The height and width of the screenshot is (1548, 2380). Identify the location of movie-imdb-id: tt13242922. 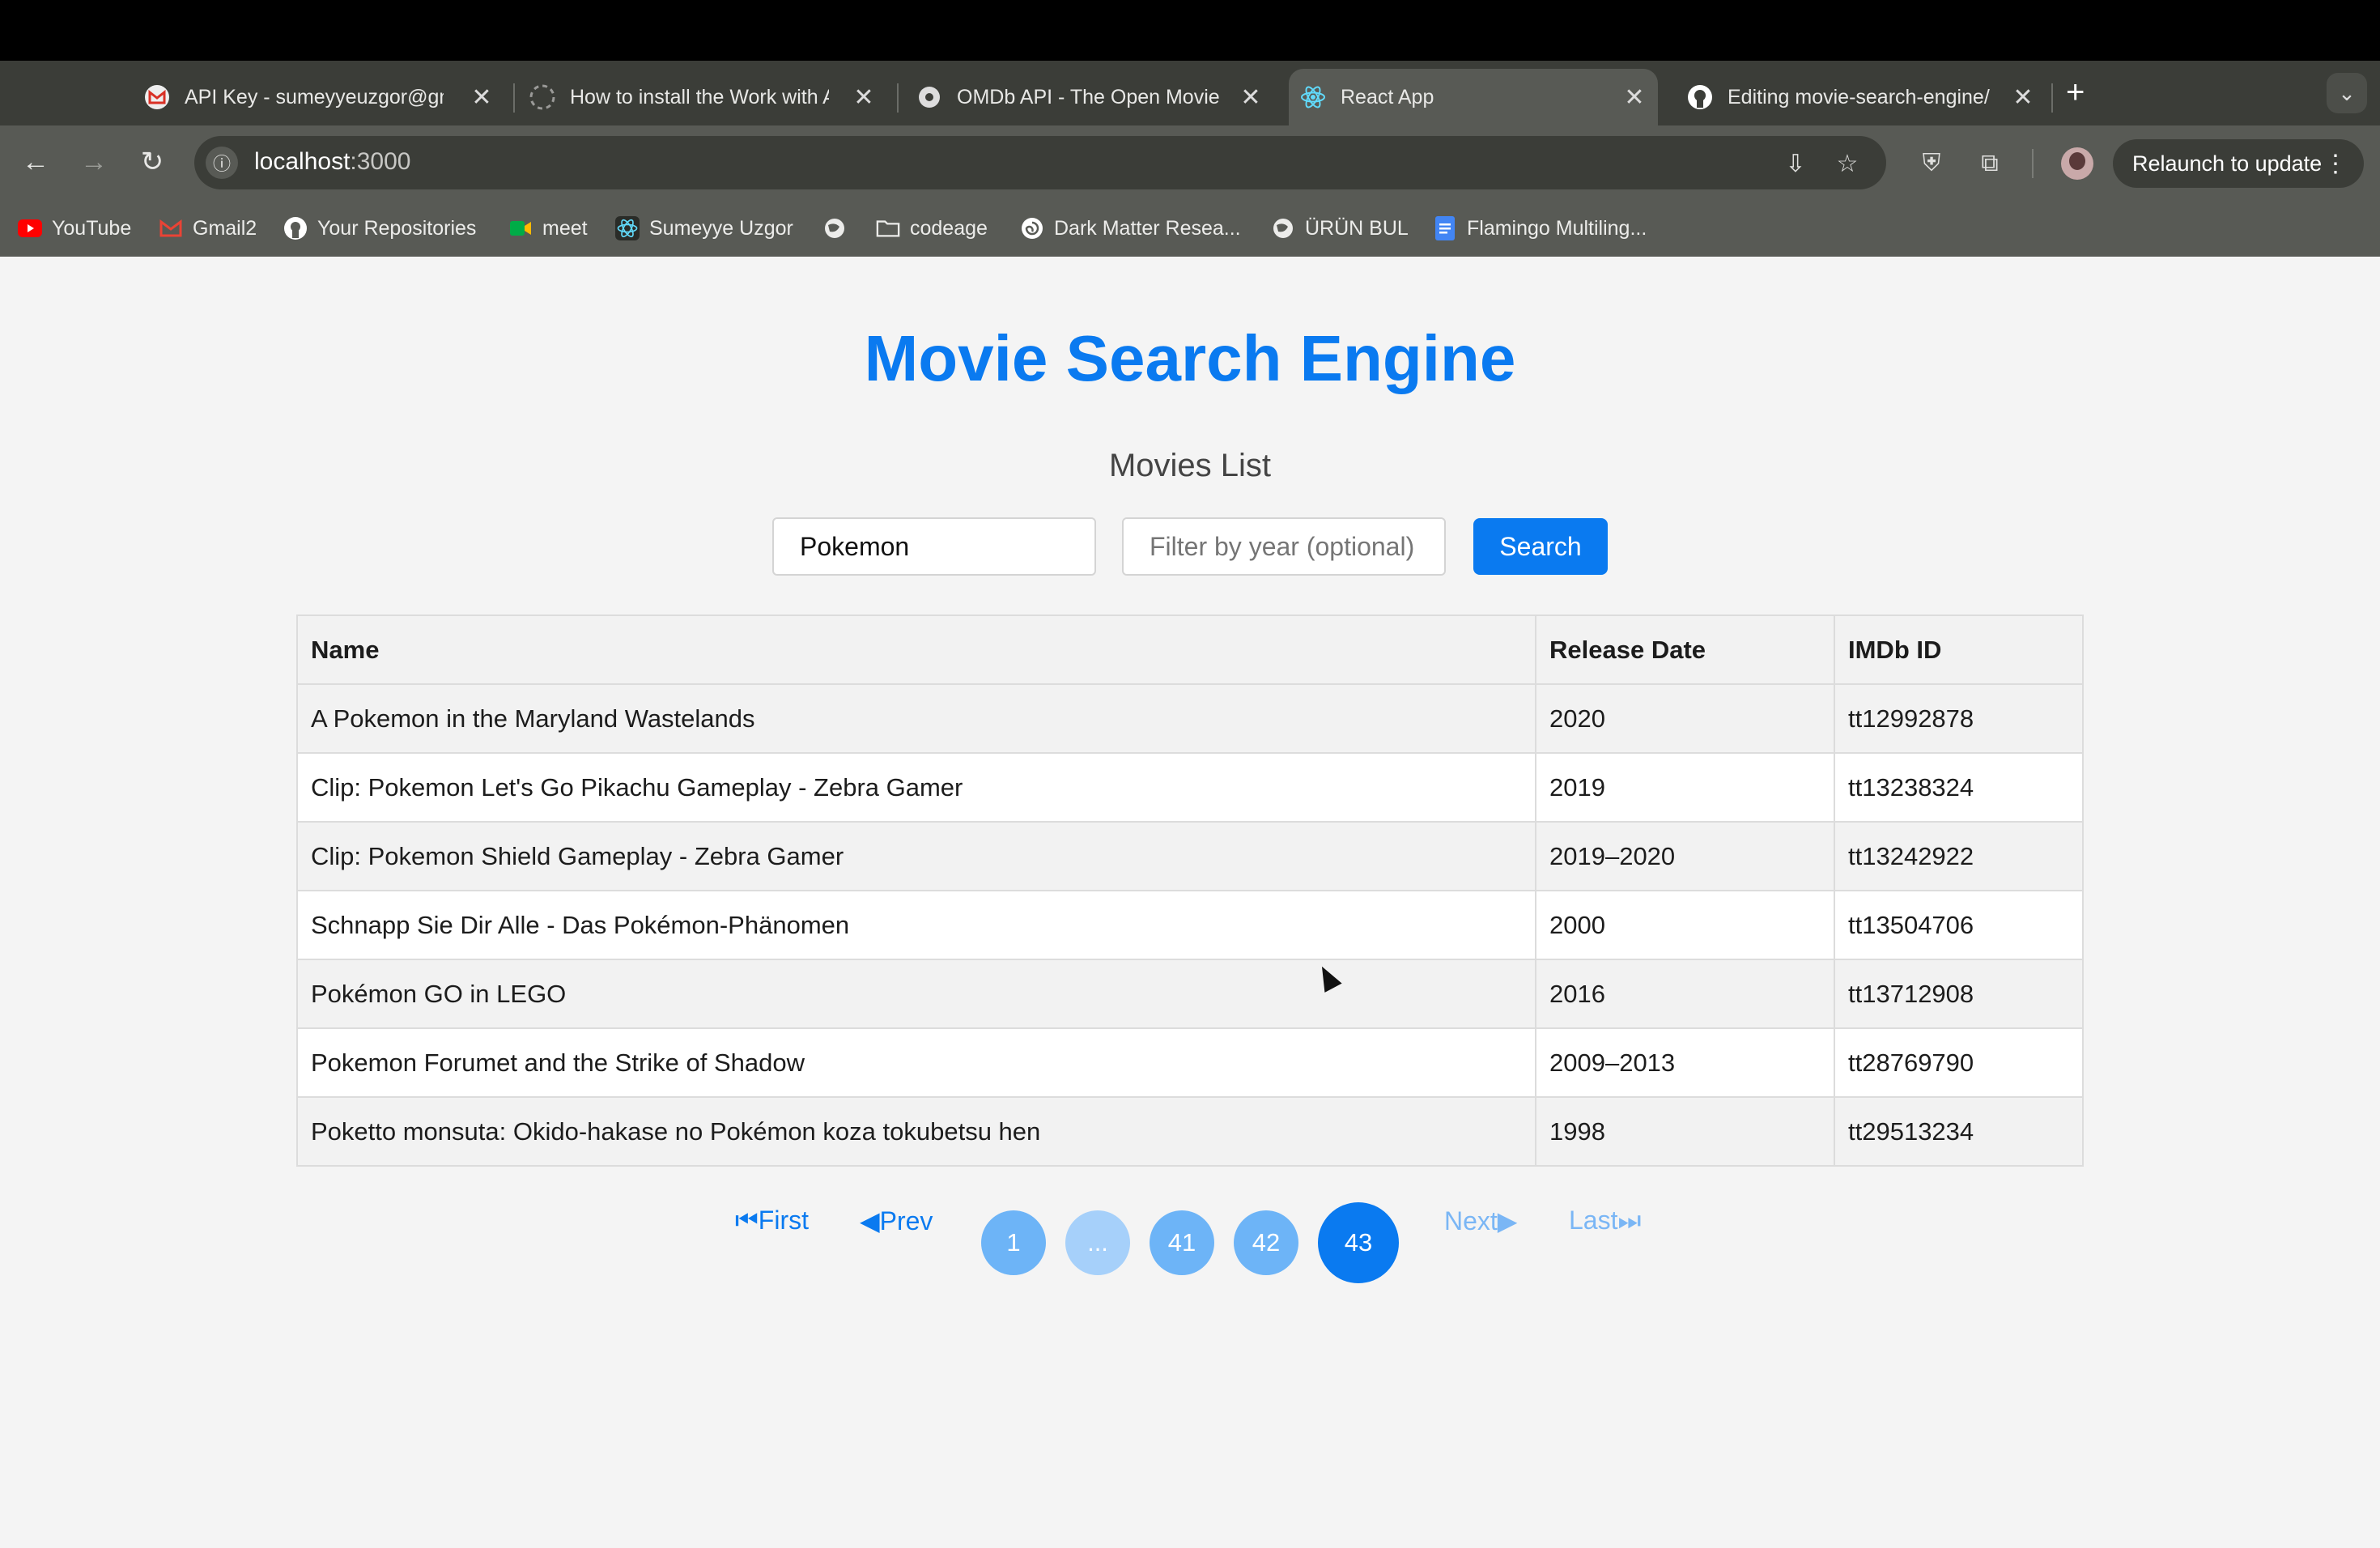
(1959, 856).